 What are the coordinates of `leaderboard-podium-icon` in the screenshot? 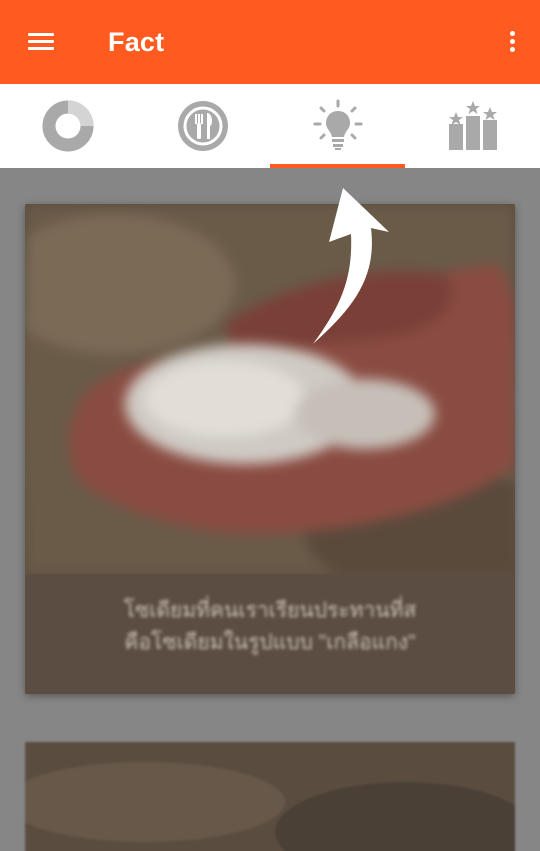 It's located at (472, 125).